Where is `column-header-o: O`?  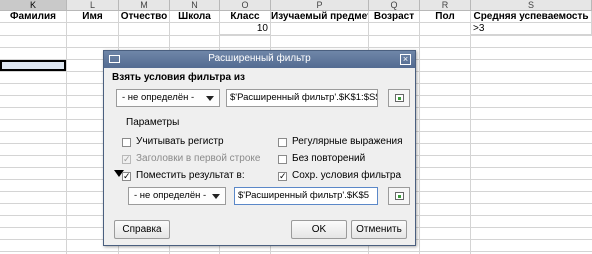 column-header-o: O is located at coordinates (245, 5).